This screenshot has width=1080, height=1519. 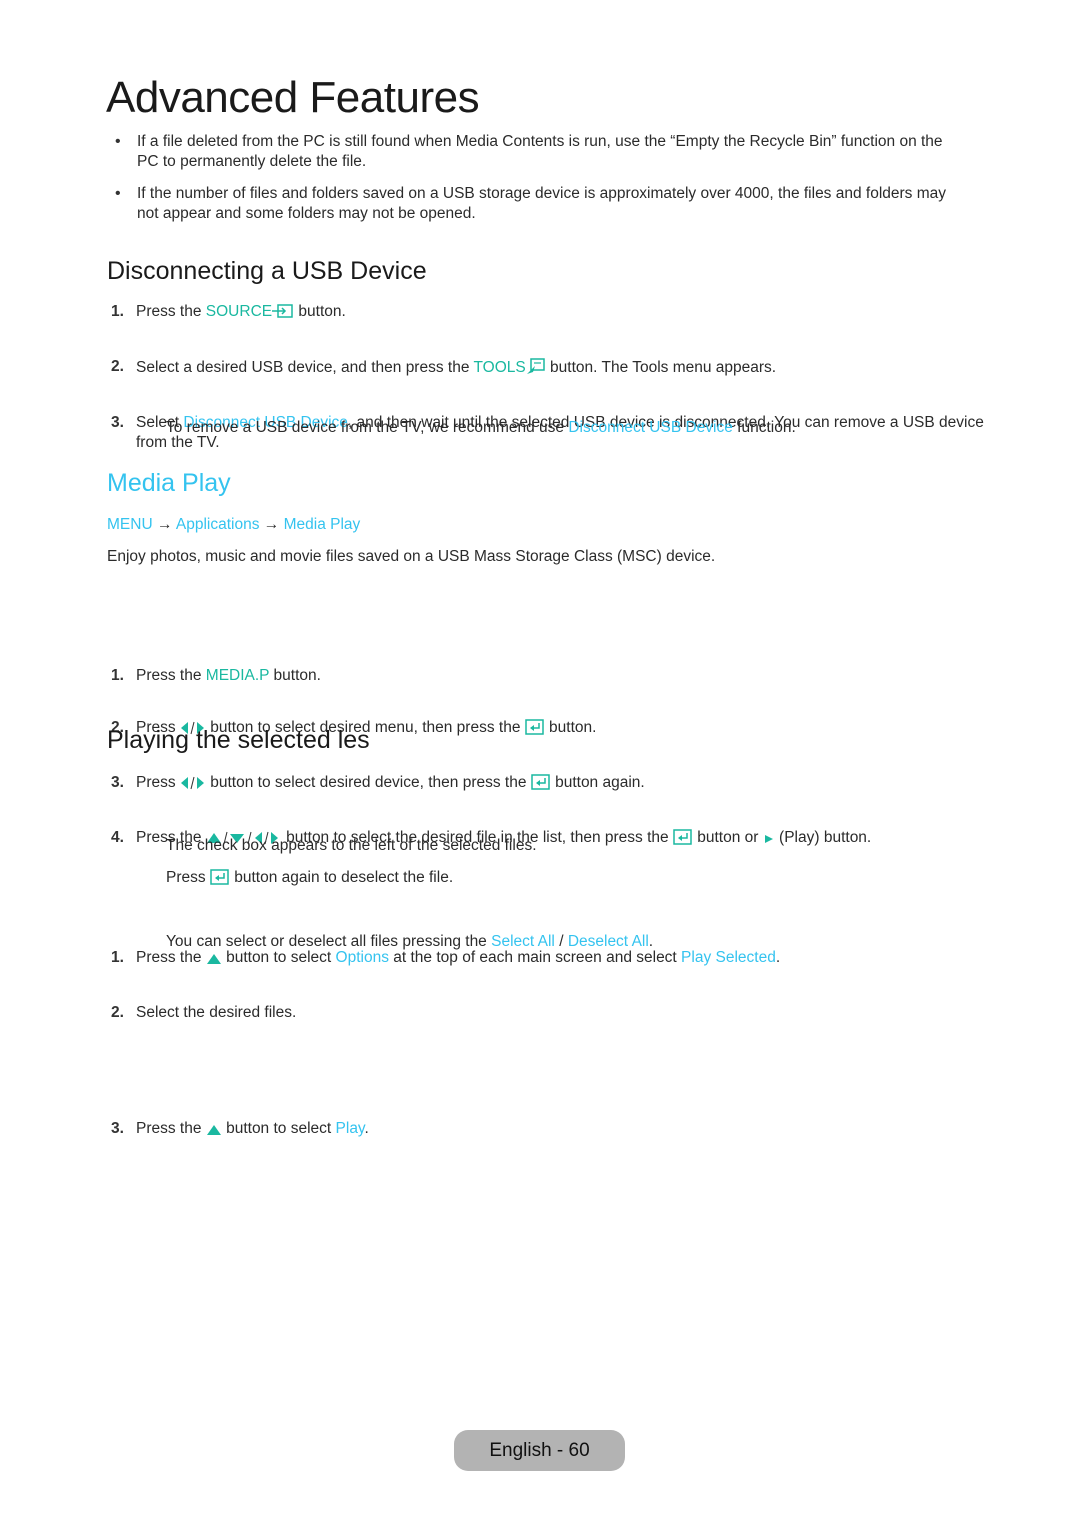 I want to click on deselect-all-link: Deselect All, so click(x=608, y=941).